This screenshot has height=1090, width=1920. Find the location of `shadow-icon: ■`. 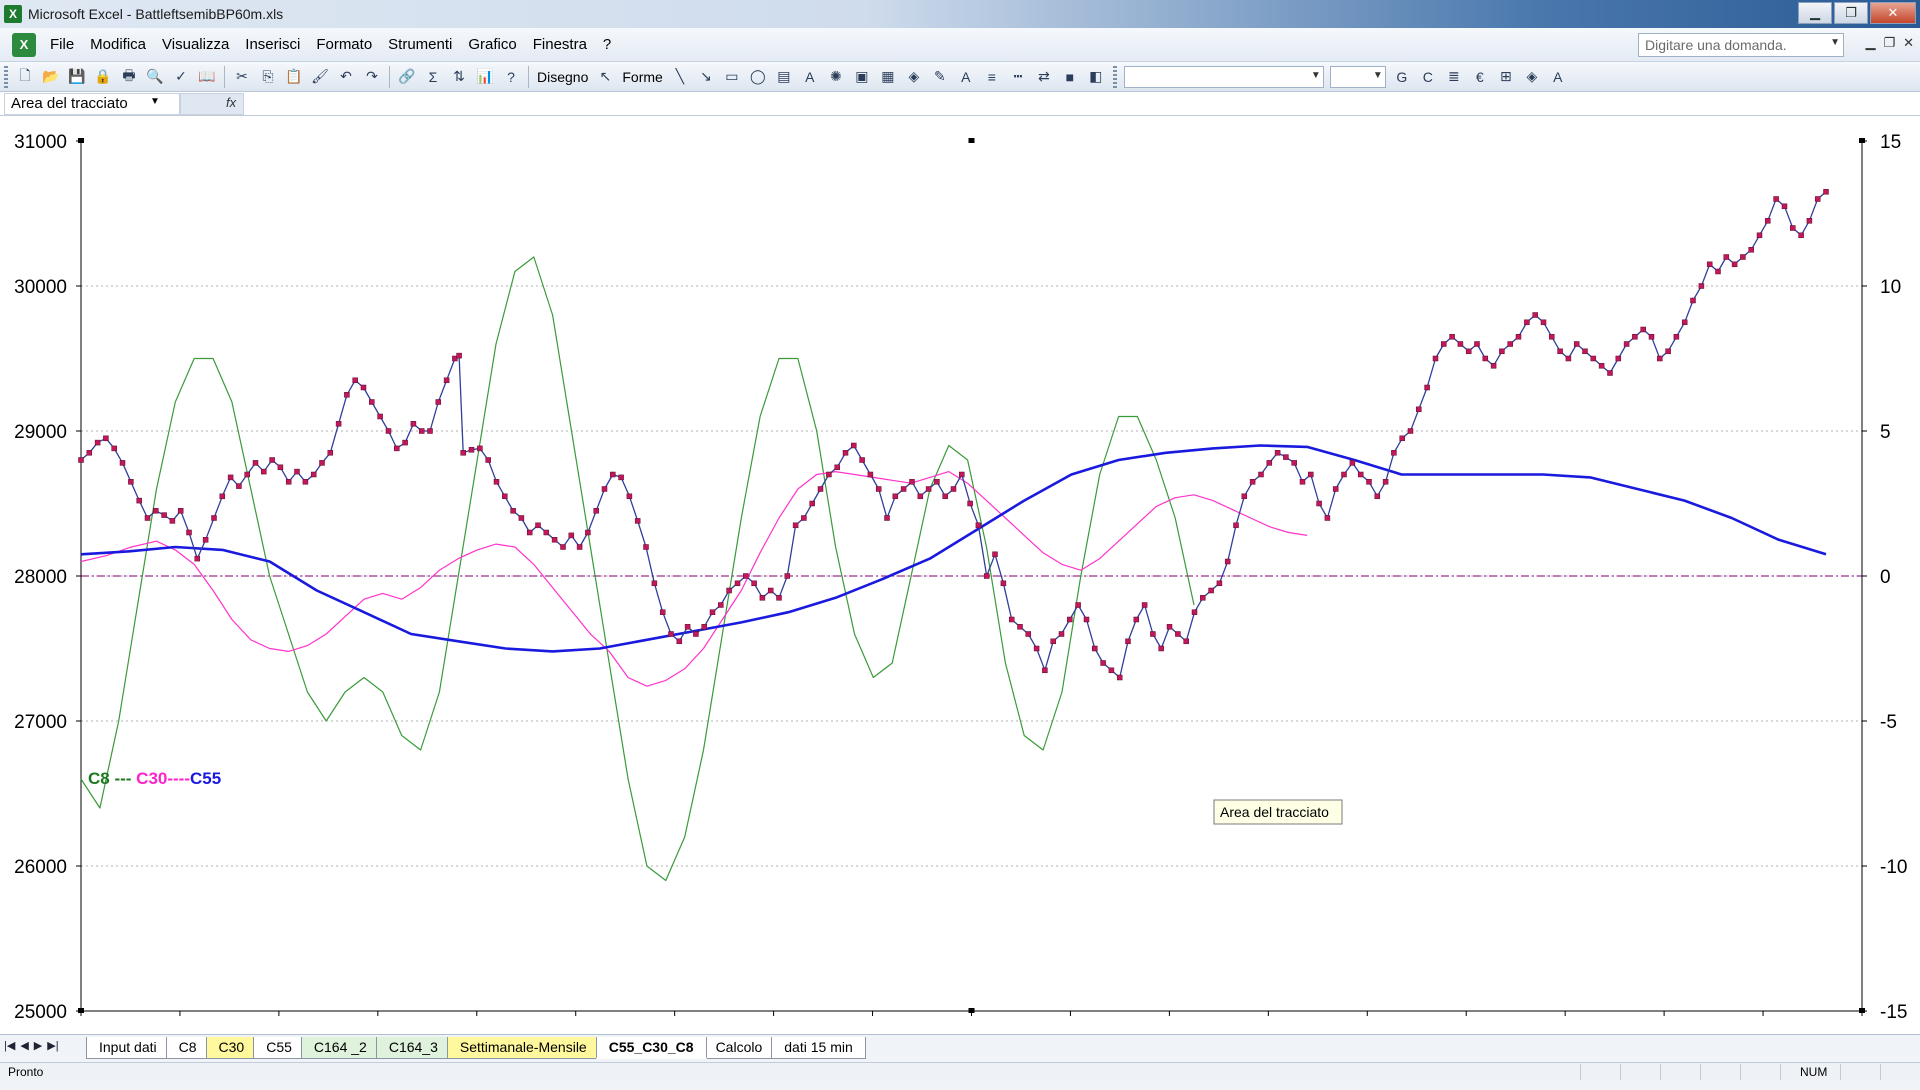

shadow-icon: ■ is located at coordinates (1070, 77).